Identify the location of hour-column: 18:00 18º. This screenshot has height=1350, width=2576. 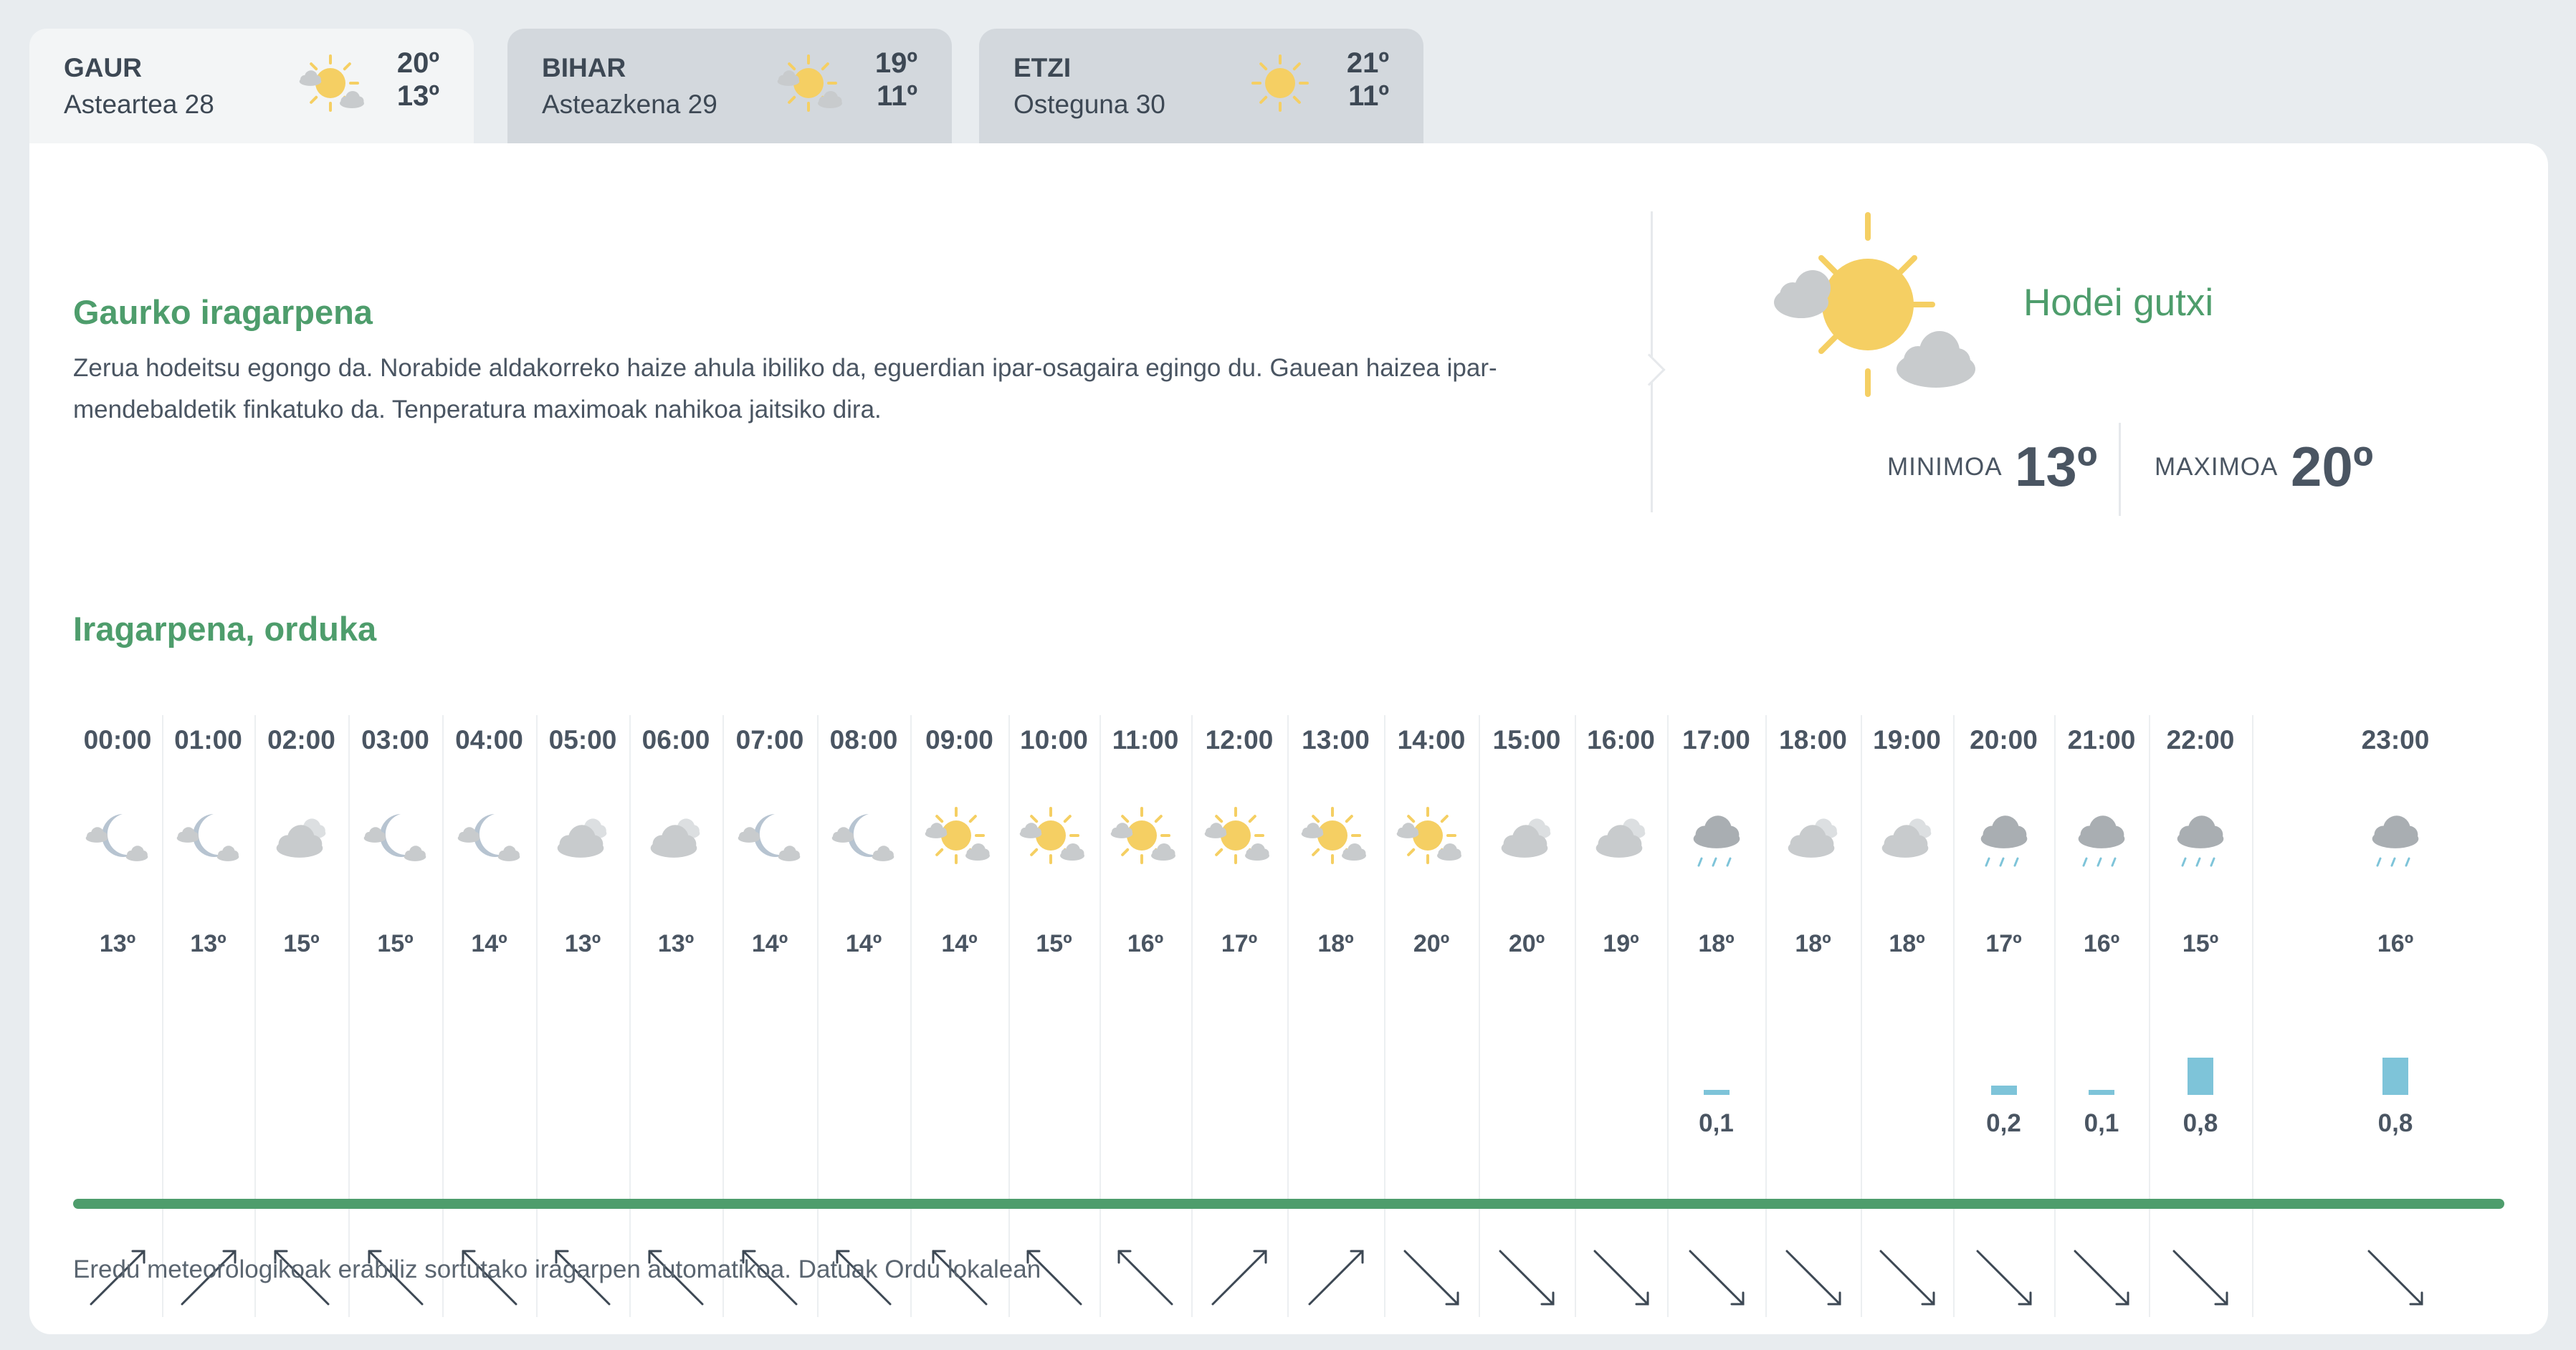
(1813, 1016).